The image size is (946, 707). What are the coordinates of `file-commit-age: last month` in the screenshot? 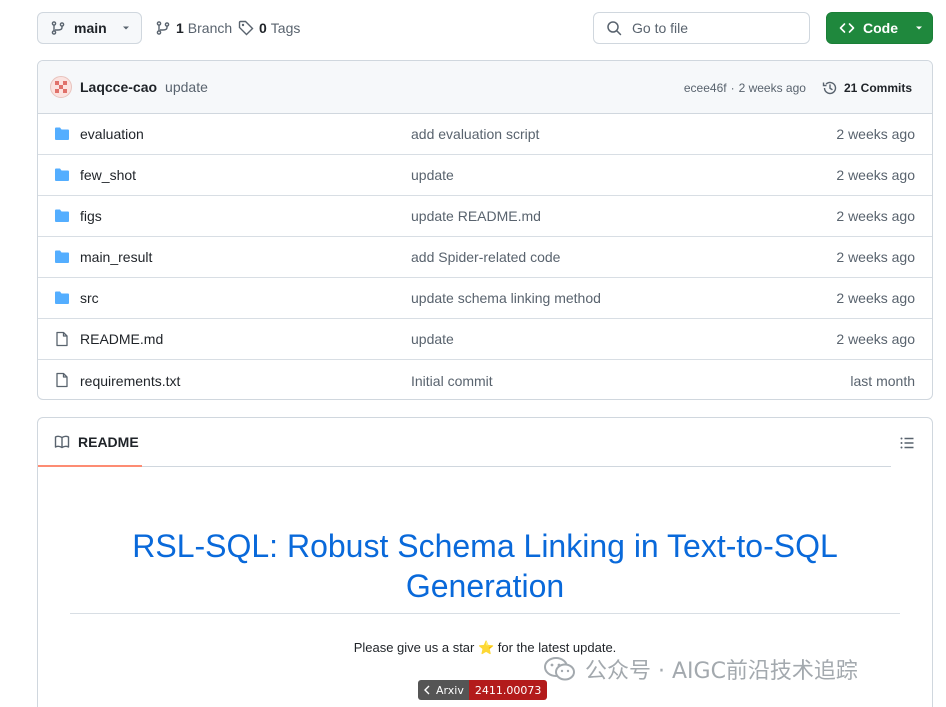 It's located at (882, 380).